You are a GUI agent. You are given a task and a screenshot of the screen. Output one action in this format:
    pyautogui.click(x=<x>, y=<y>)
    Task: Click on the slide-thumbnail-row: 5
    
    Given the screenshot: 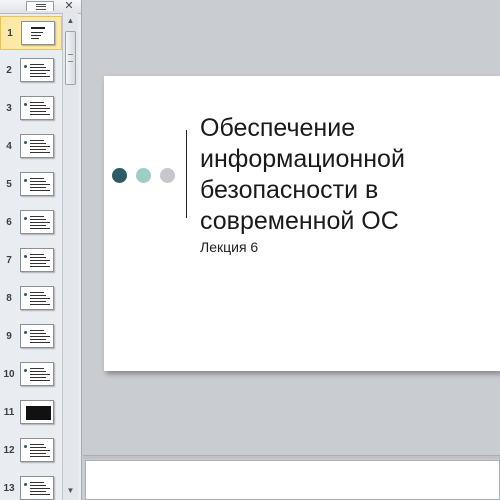 What is the action you would take?
    pyautogui.click(x=31, y=185)
    